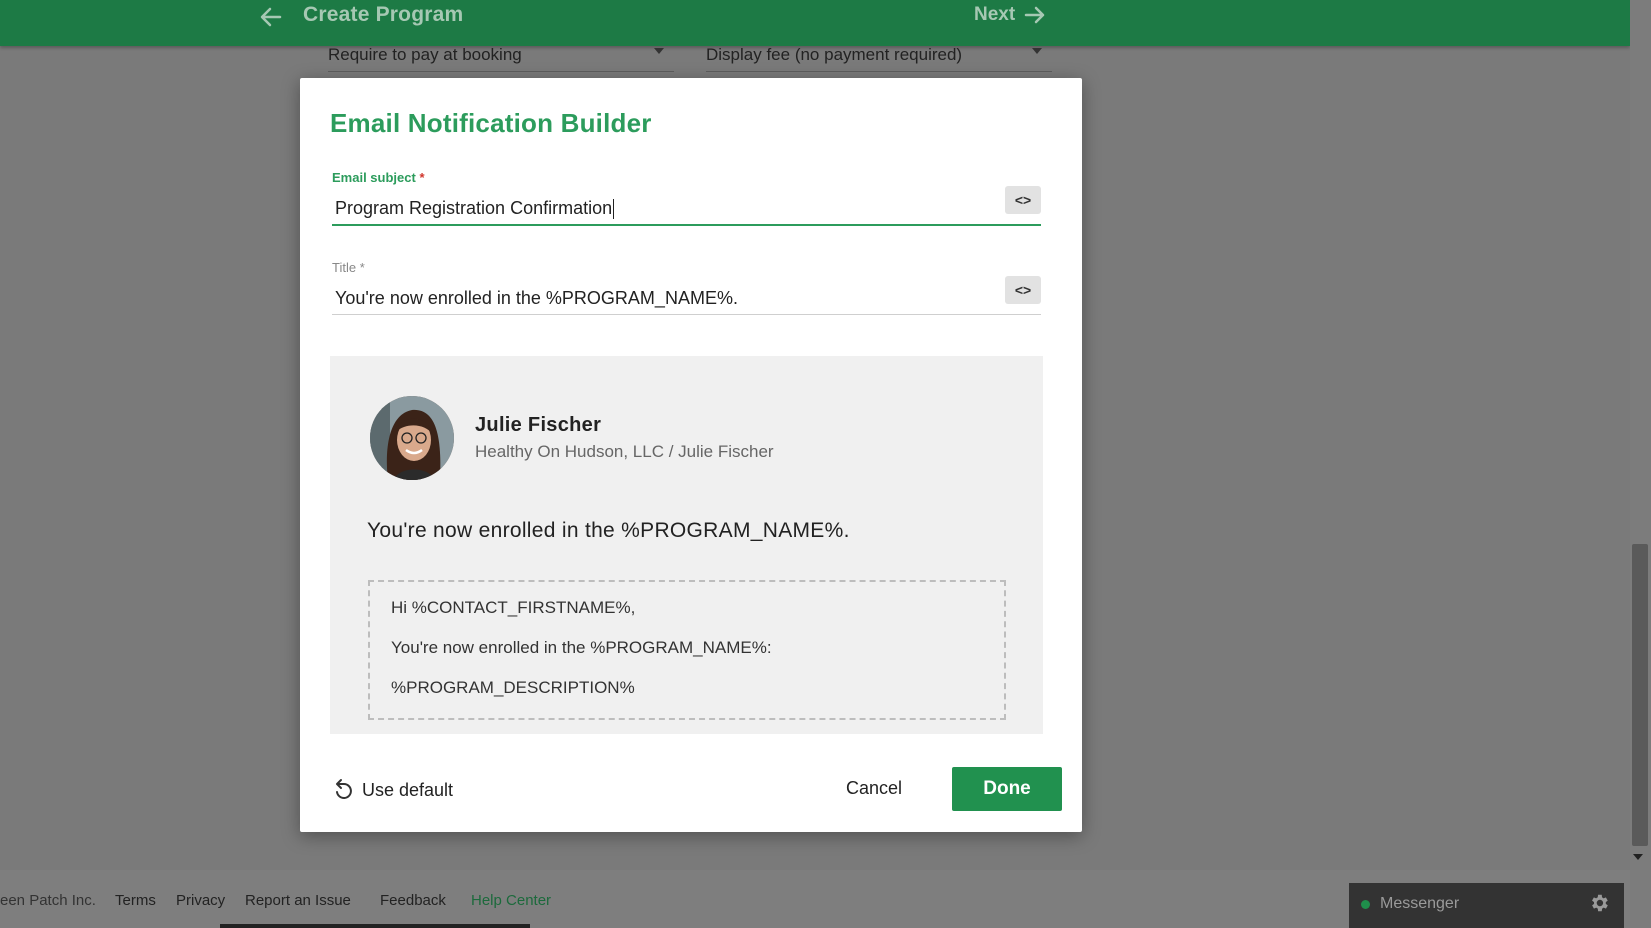 The width and height of the screenshot is (1651, 928). I want to click on title-label: Title *, so click(348, 267).